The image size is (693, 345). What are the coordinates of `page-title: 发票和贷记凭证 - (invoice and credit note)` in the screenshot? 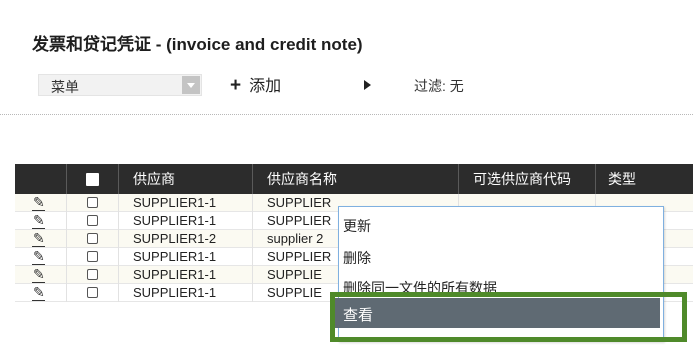 It's located at (197, 44).